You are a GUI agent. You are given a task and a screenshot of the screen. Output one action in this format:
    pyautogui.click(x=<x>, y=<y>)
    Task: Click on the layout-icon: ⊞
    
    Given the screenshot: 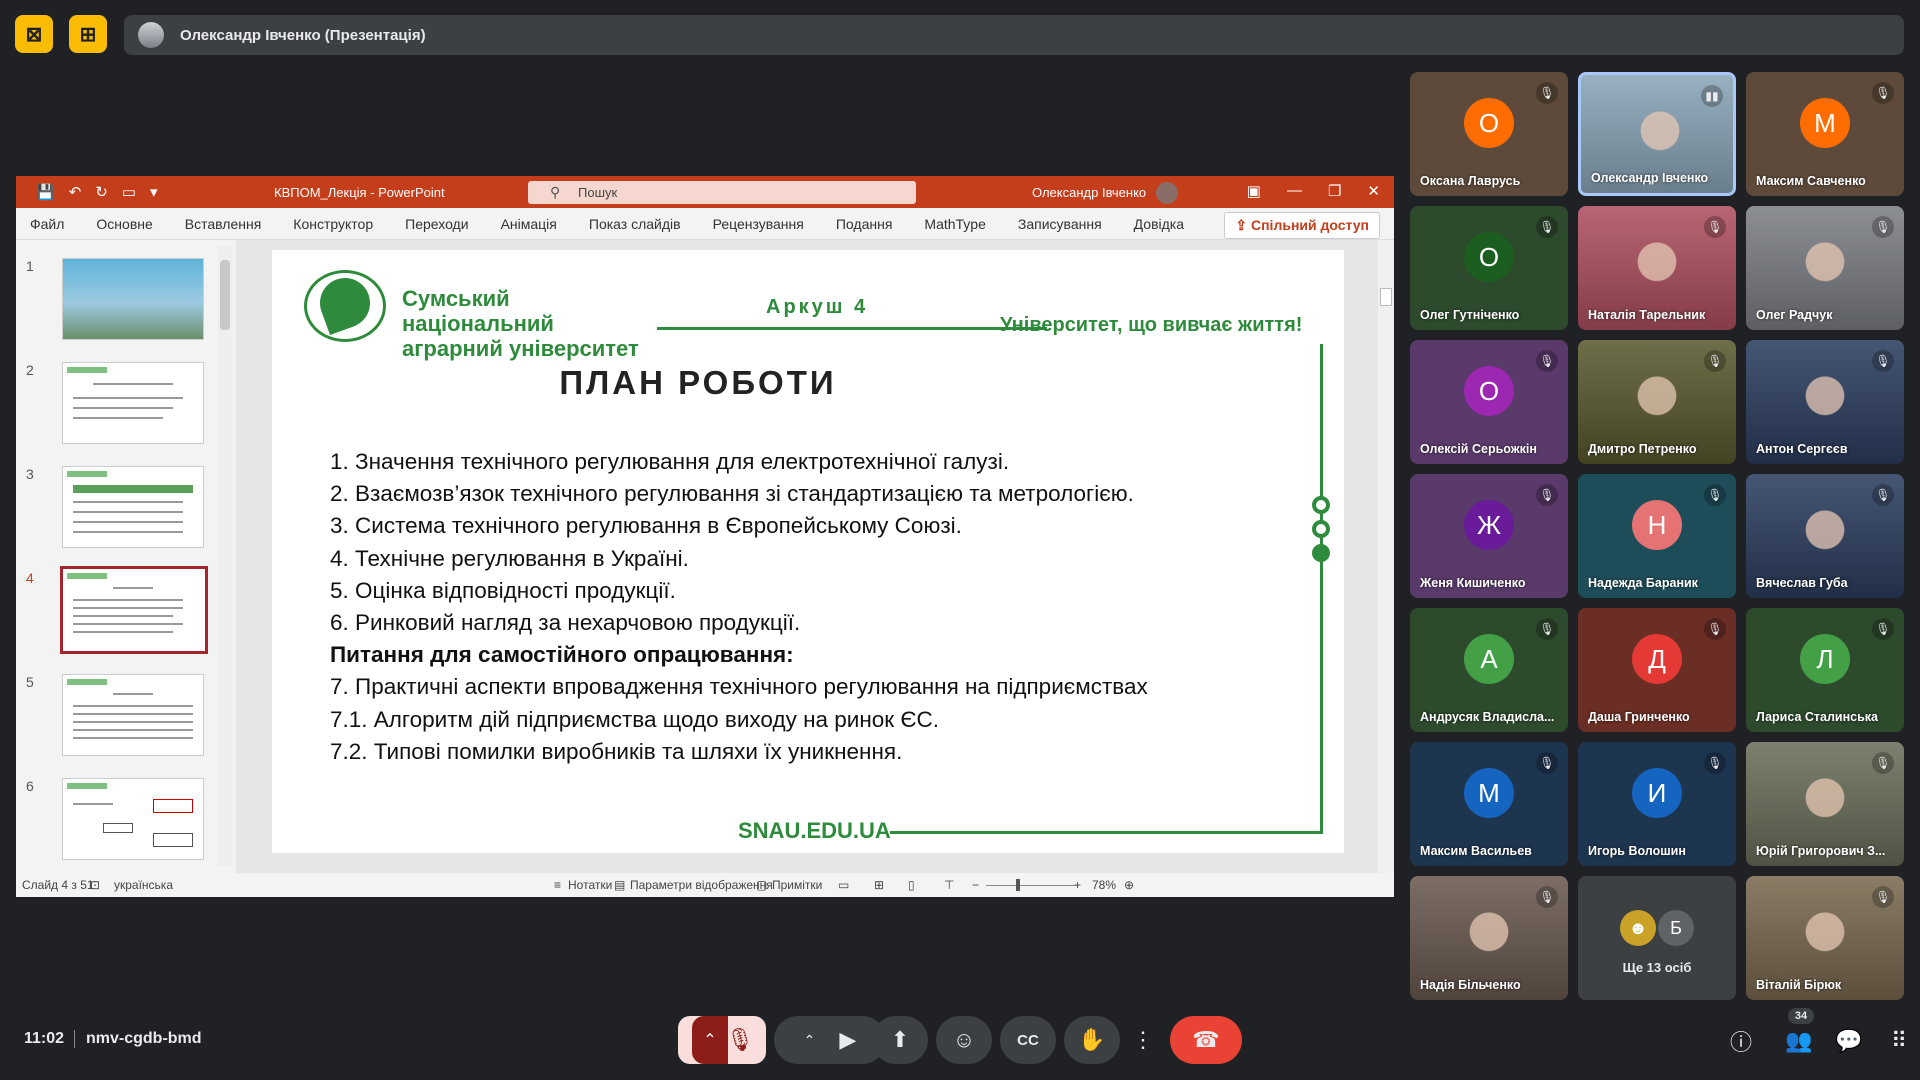 What is the action you would take?
    pyautogui.click(x=88, y=34)
    